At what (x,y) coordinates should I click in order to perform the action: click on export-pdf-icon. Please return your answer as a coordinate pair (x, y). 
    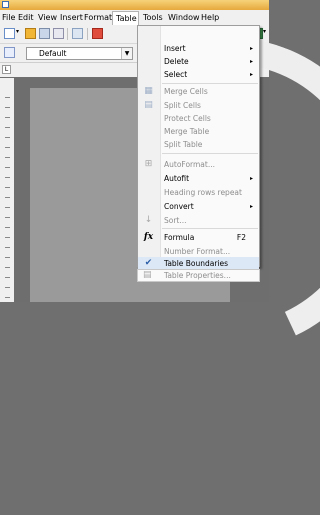
    Looking at the image, I should click on (97, 33).